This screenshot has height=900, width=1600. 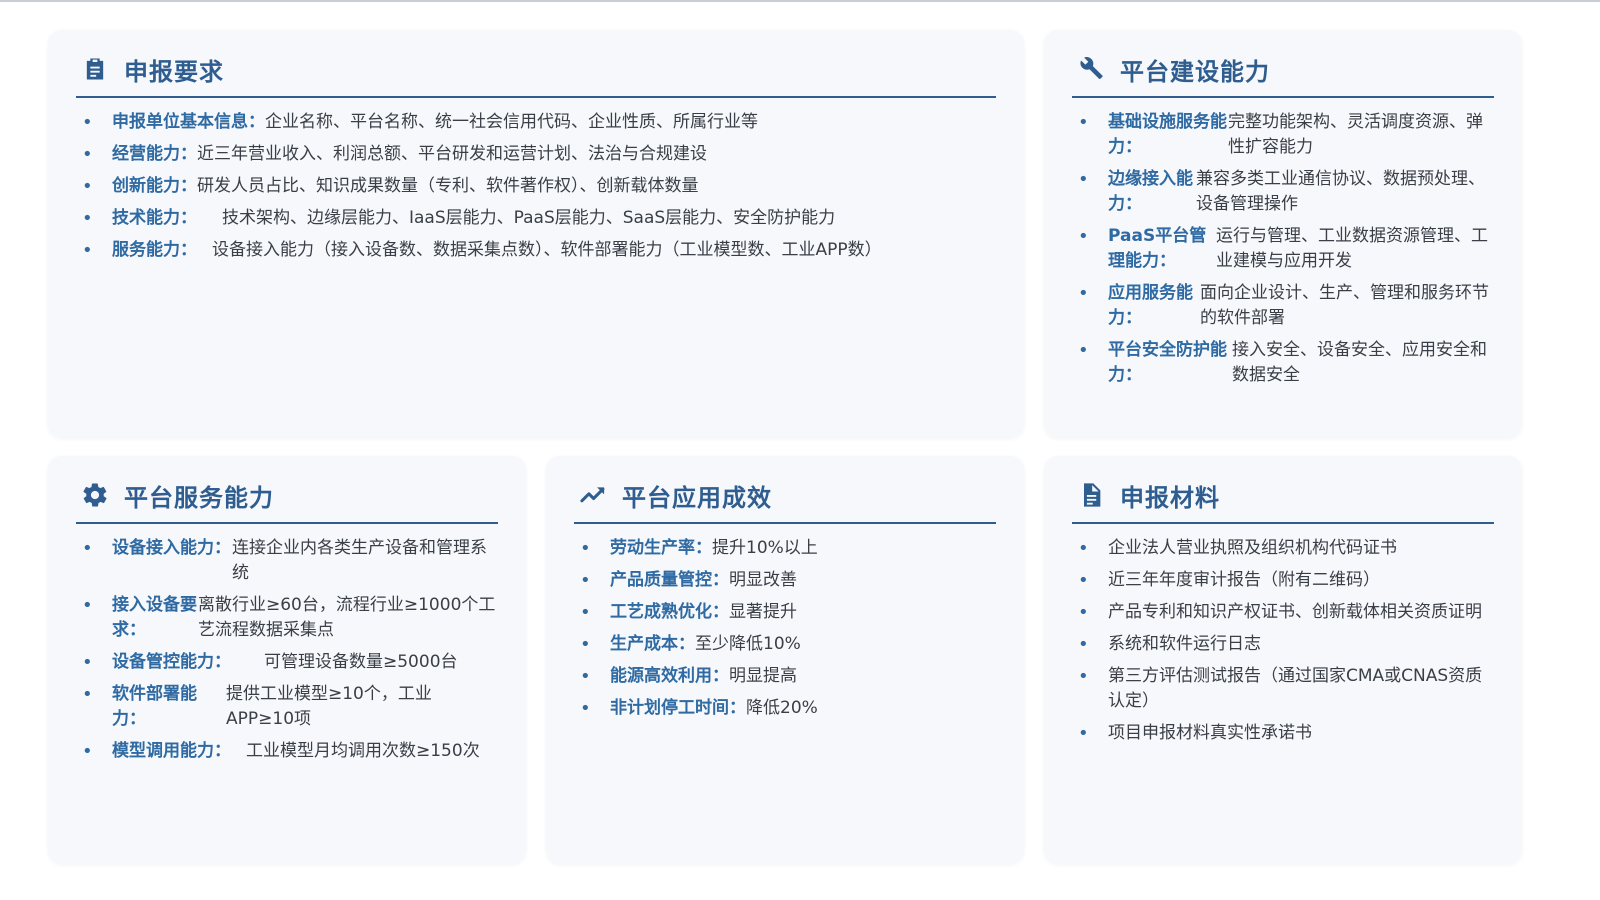 I want to click on item-label: 接入设备要求：, so click(x=154, y=617).